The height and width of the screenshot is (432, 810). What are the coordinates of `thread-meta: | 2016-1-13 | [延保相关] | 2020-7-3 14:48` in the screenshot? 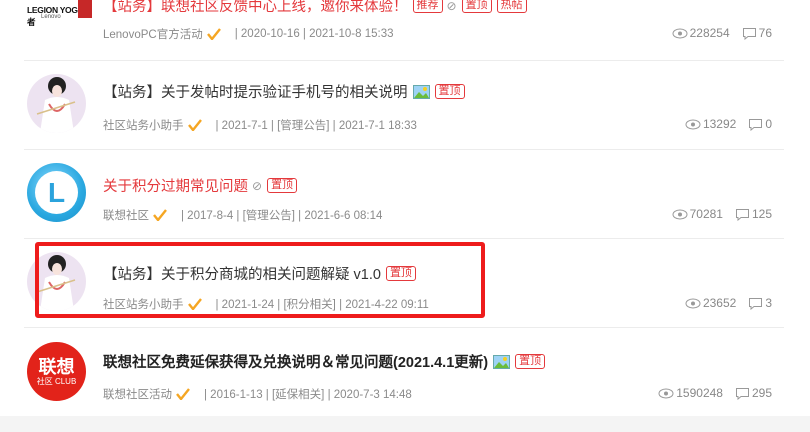 It's located at (308, 395).